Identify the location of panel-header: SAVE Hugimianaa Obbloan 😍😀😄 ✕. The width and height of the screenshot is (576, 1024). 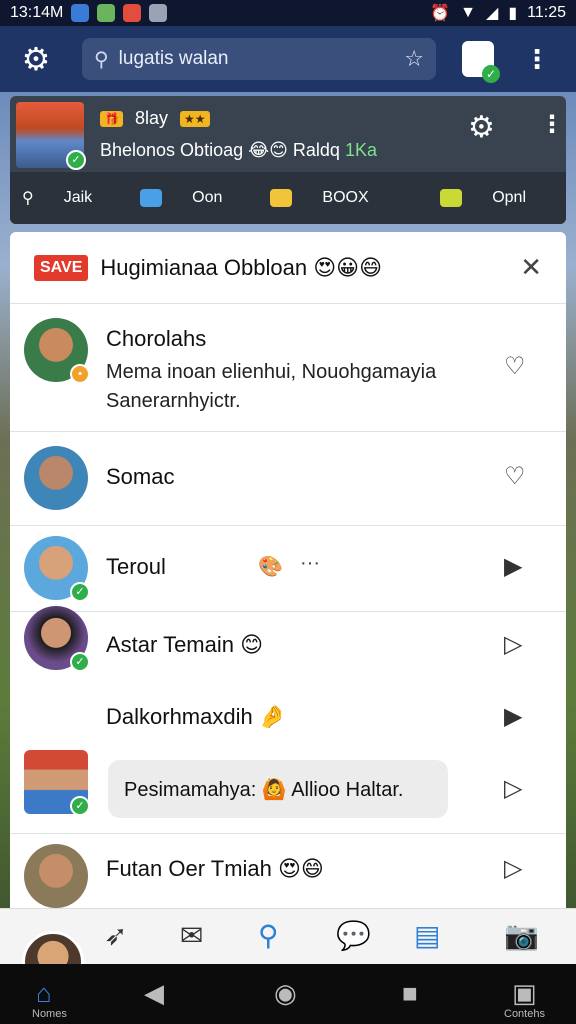
(288, 268).